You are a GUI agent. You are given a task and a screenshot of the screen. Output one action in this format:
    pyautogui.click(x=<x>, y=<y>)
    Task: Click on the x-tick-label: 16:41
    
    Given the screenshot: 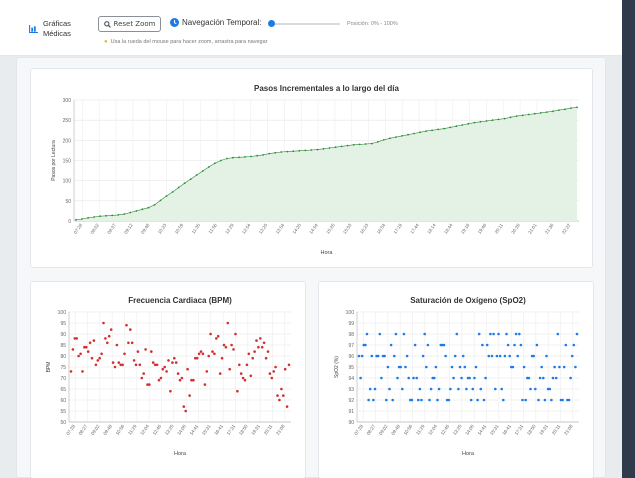 What is the action you would take?
    pyautogui.click(x=218, y=429)
    